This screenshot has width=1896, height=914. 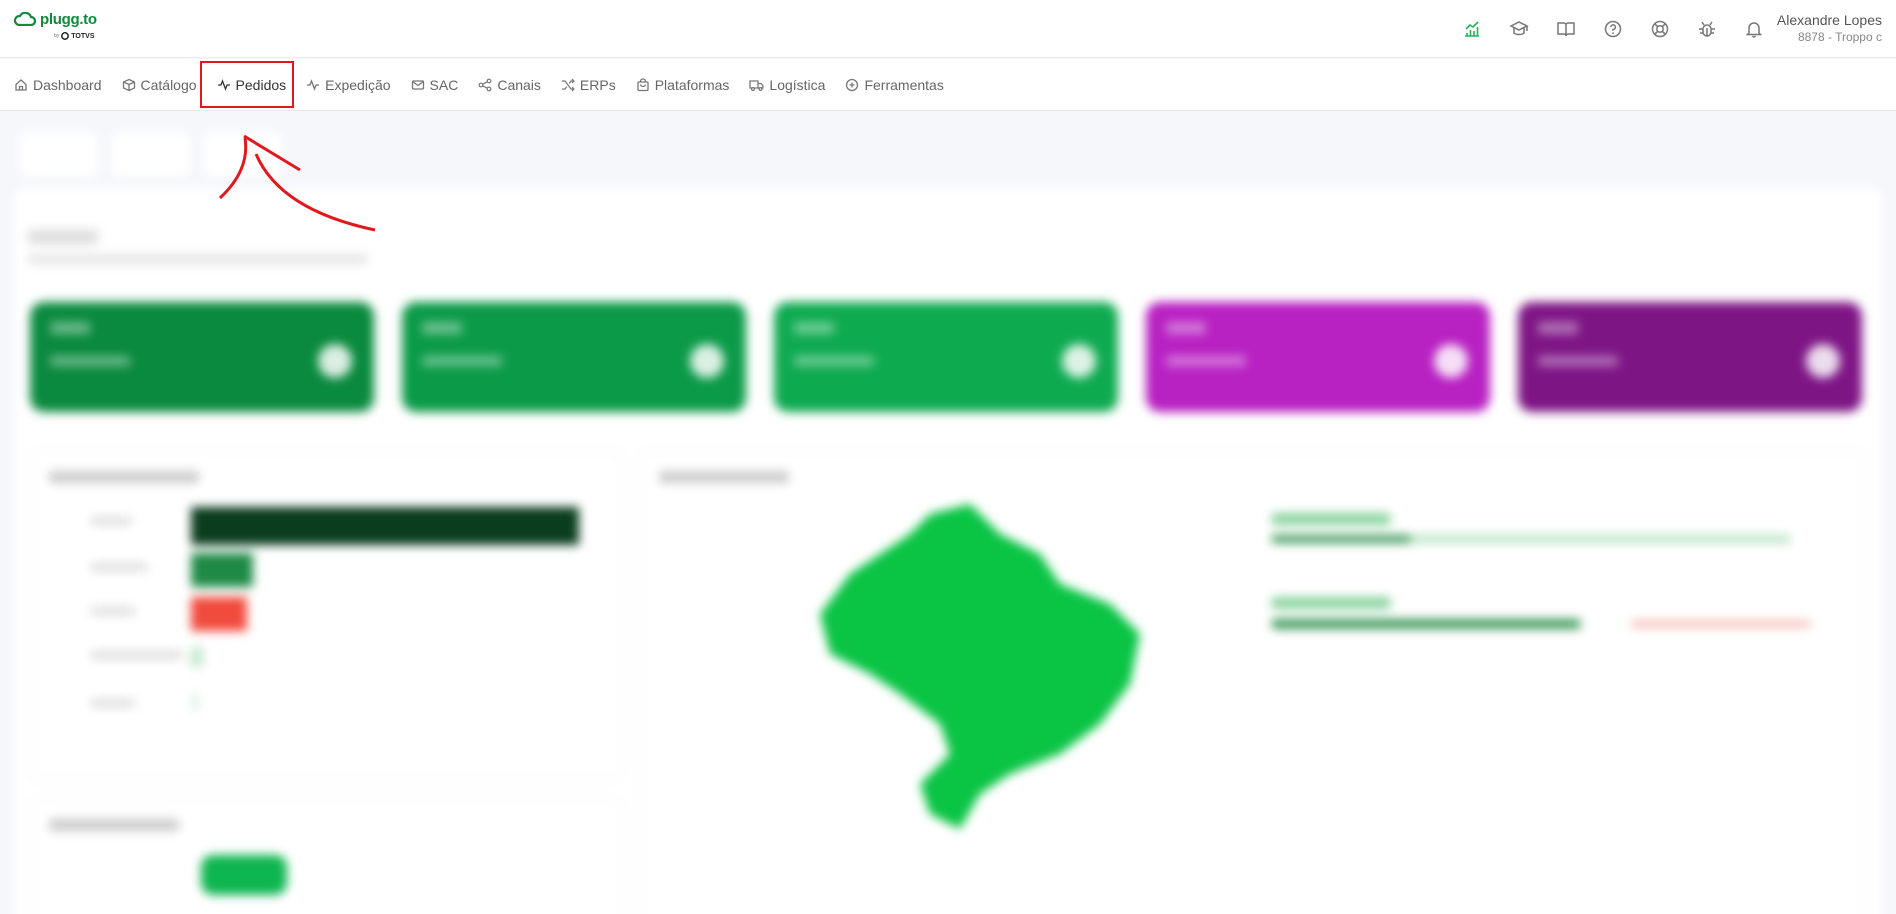 What do you see at coordinates (588, 85) in the screenshot?
I see `nav-item-erps: ERPs` at bounding box center [588, 85].